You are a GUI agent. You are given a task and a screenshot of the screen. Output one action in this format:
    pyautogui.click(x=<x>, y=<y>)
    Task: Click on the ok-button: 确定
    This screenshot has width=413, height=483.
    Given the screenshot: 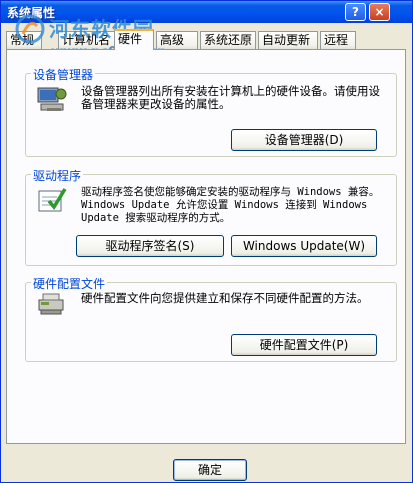 What is the action you would take?
    pyautogui.click(x=210, y=470)
    